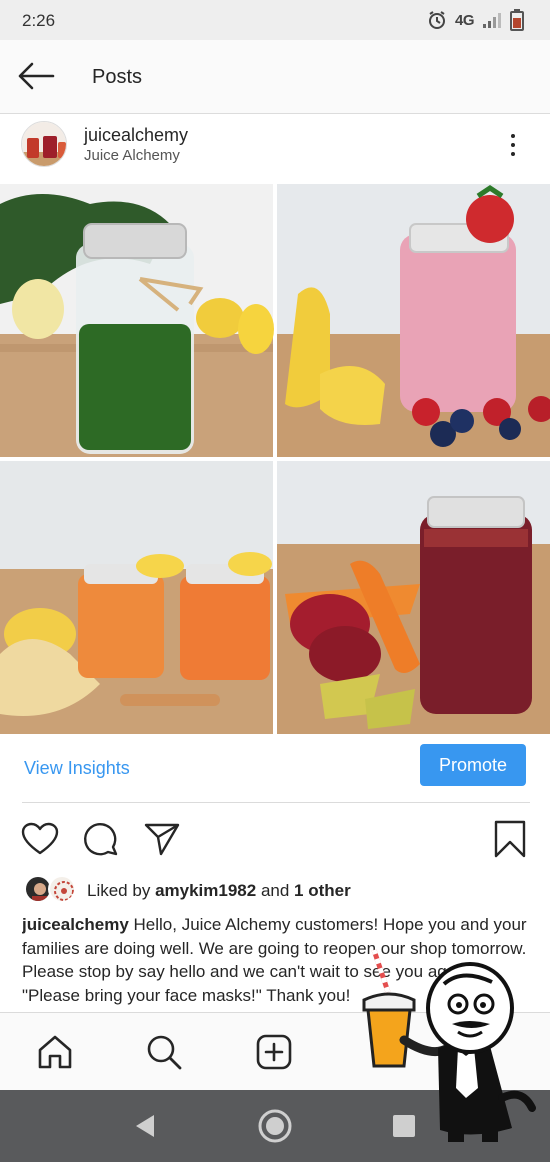 The image size is (550, 1162). Describe the element at coordinates (75, 924) in the screenshot. I see `caption-username: juicealchemy` at that location.